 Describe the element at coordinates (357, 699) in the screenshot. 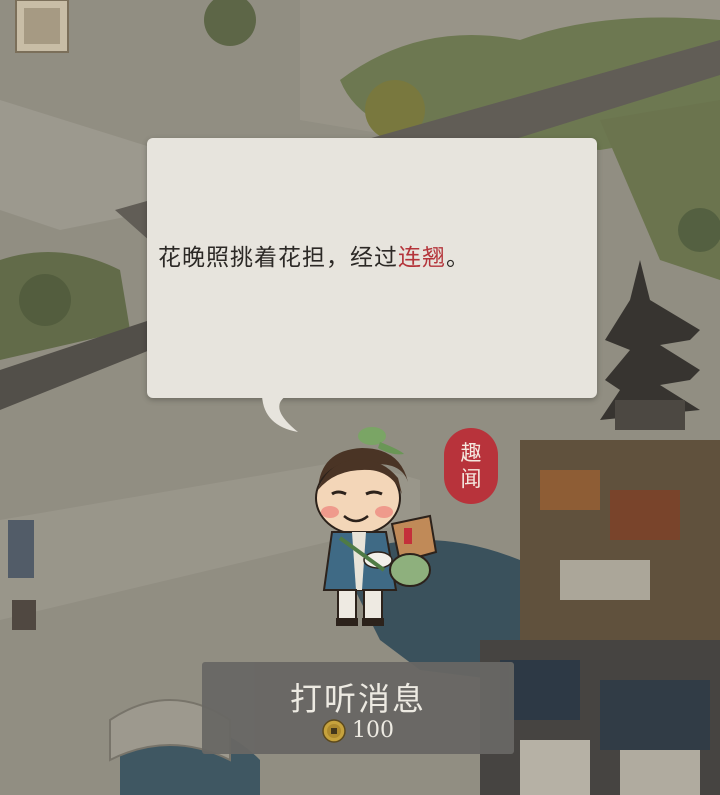

I see `inquire-news-label: 打听消息` at that location.